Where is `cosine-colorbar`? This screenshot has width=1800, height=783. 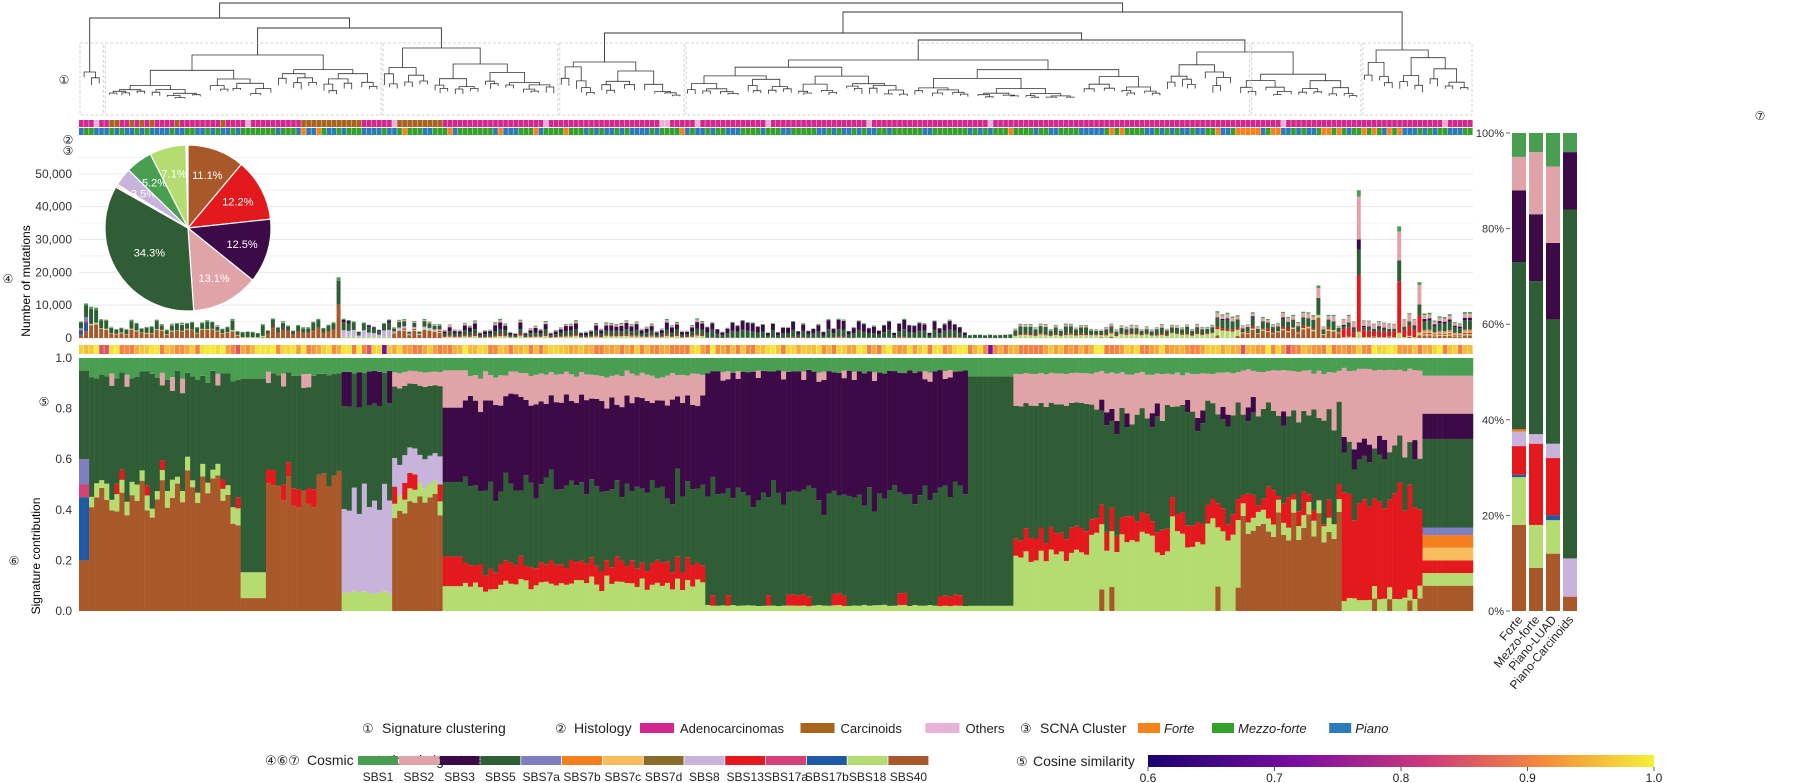 cosine-colorbar is located at coordinates (1401, 761).